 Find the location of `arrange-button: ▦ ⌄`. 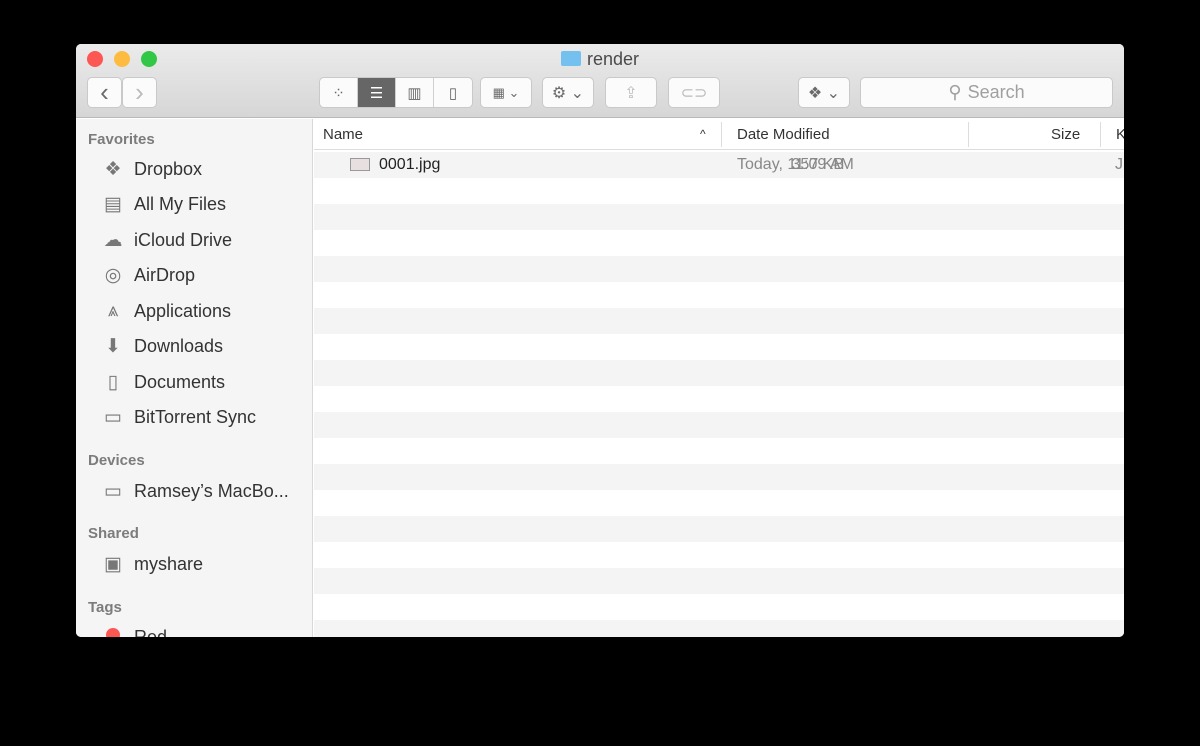

arrange-button: ▦ ⌄ is located at coordinates (506, 92).